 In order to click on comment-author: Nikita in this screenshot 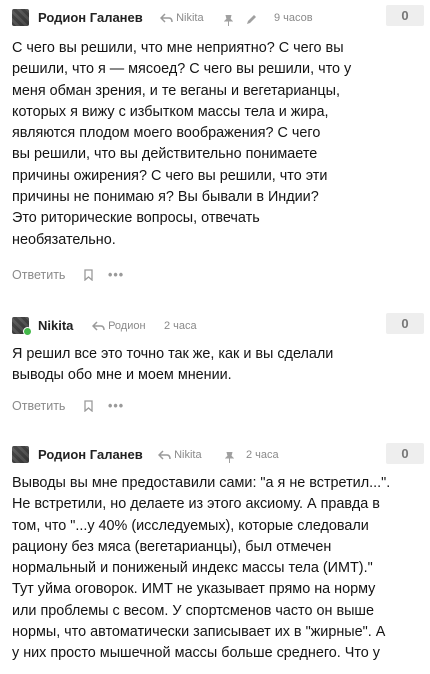, I will do `click(55, 325)`.